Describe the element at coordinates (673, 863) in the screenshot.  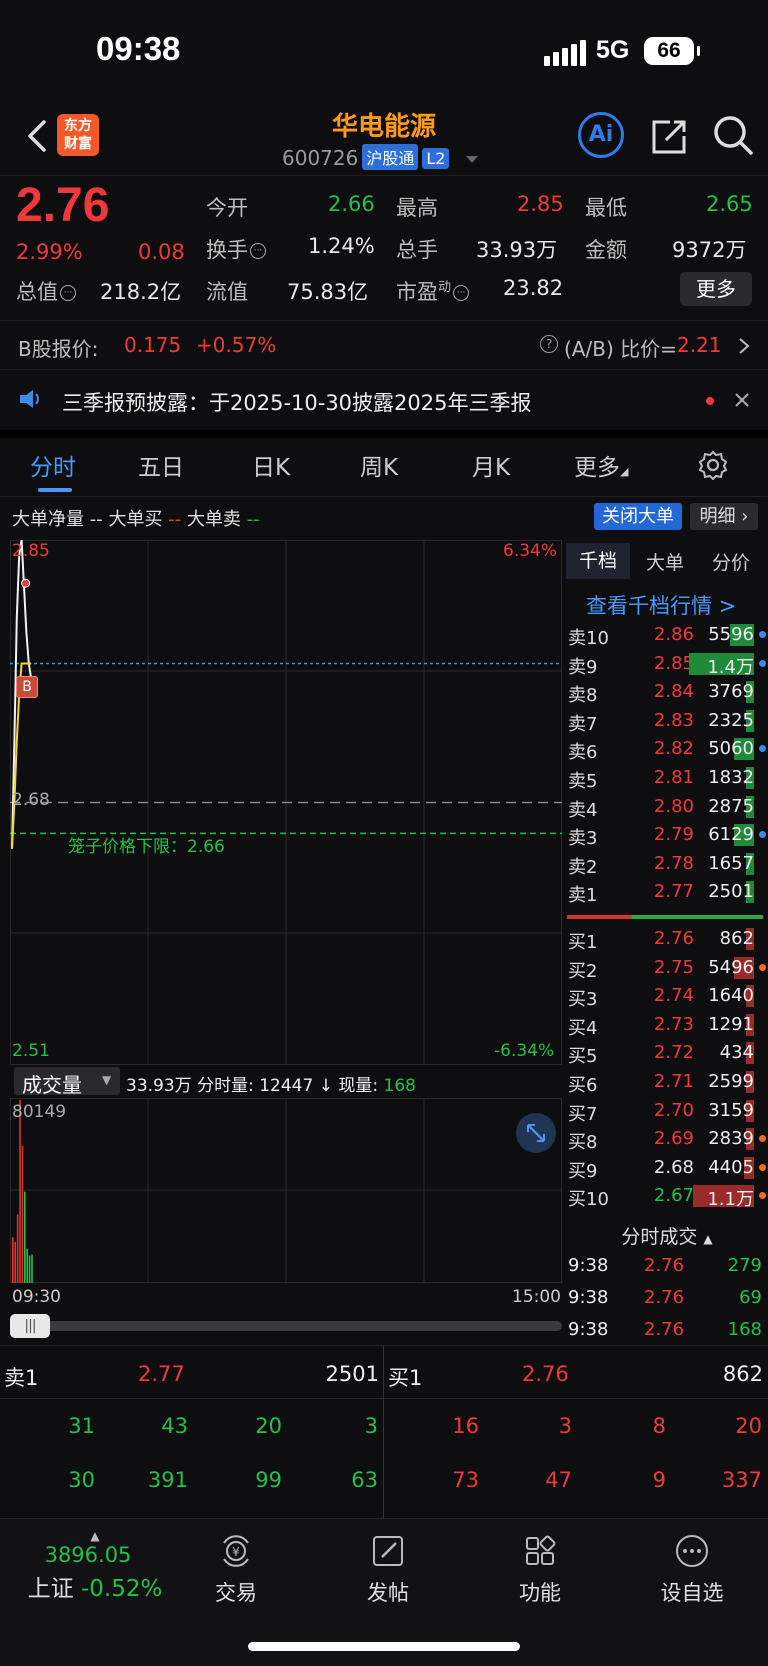
I see `level-price: 2.78` at that location.